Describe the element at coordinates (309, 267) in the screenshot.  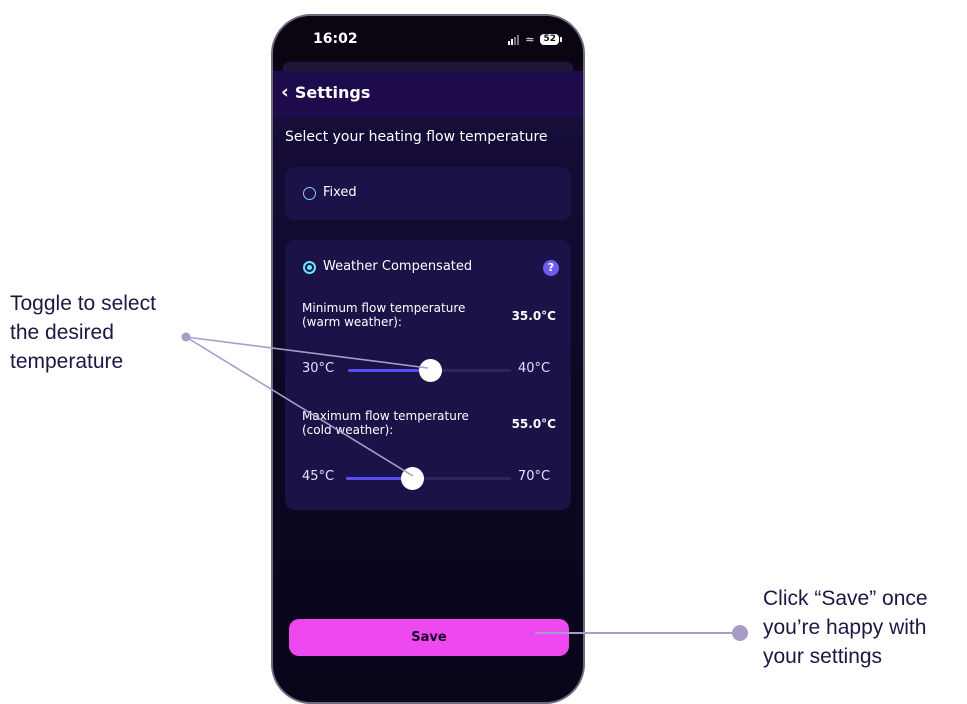
I see `radio-weather-compensated` at that location.